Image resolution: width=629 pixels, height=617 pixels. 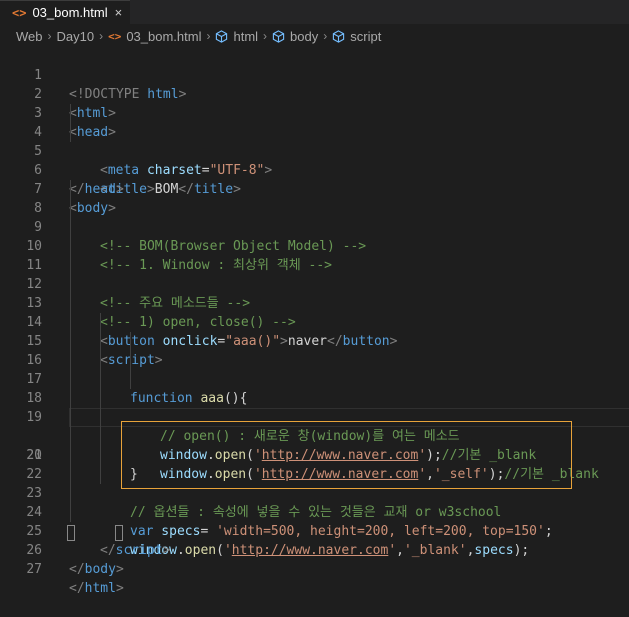 I want to click on bracket-match-close, so click(x=119, y=533).